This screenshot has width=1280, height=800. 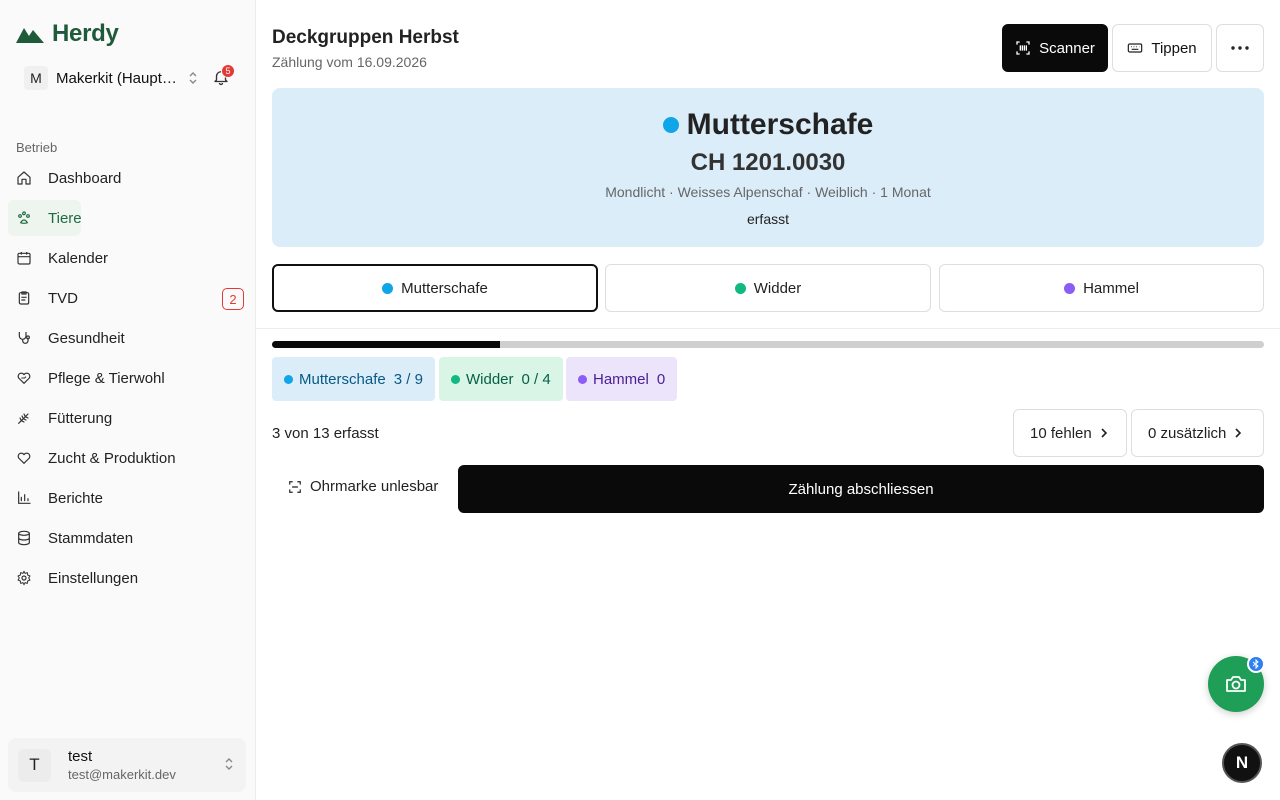 I want to click on chip-mutterschafe: Mutterschafe 3 / 9, so click(x=353, y=379).